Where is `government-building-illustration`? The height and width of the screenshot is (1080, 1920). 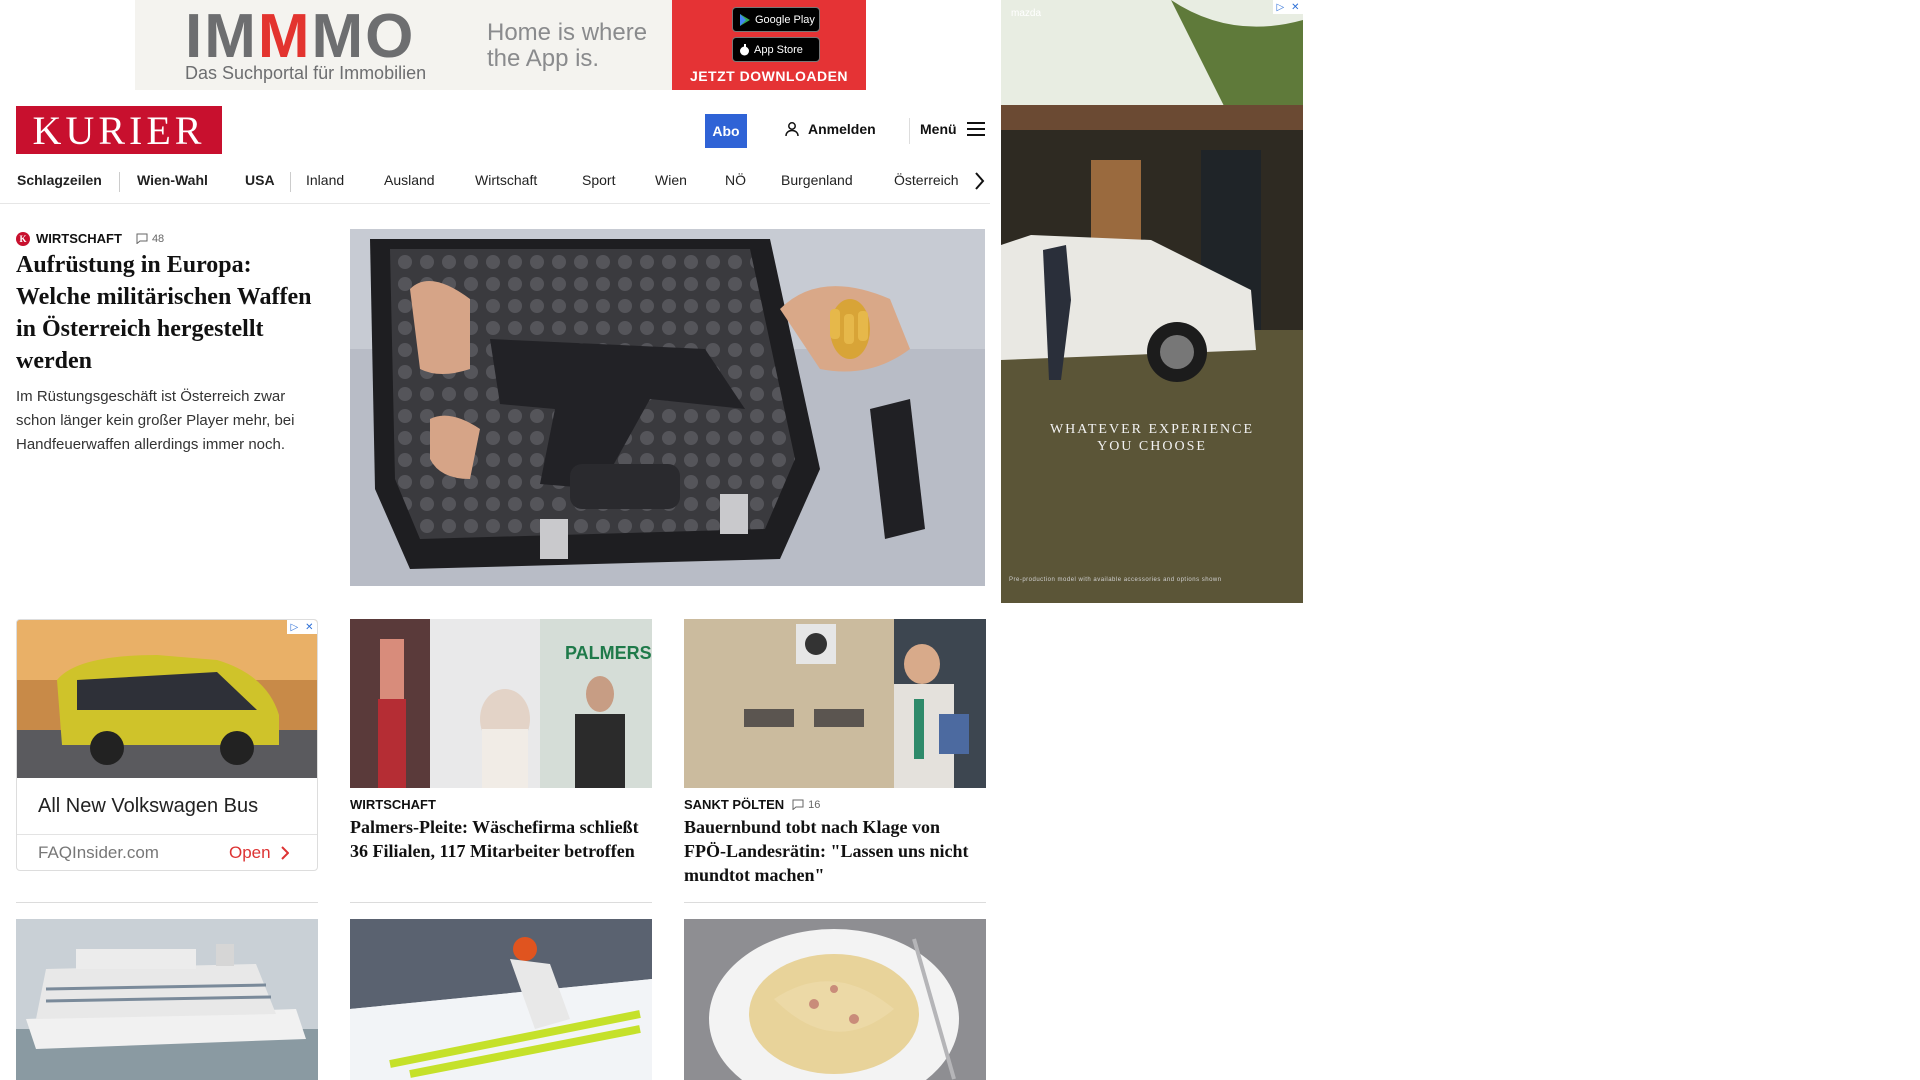
government-building-illustration is located at coordinates (835, 703).